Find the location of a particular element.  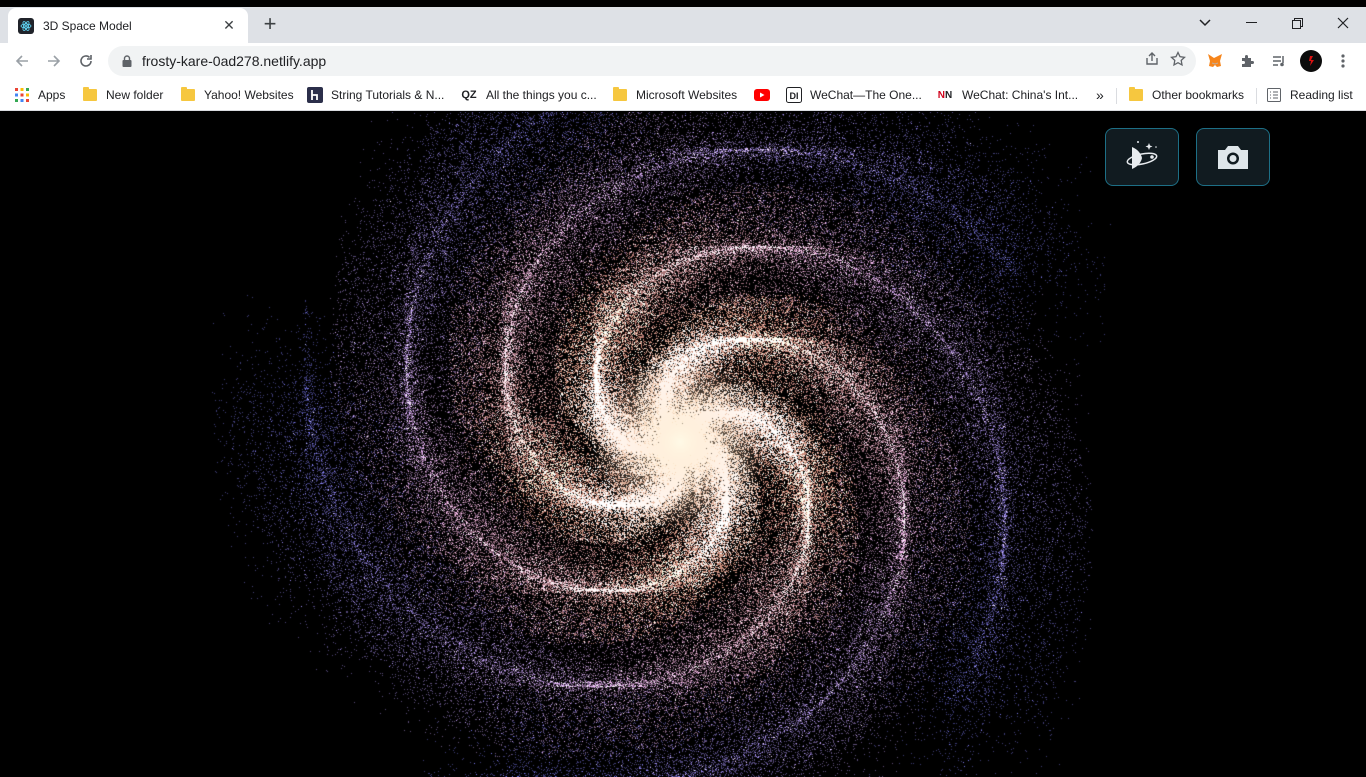

reading-list-button: Reading list is located at coordinates (1309, 95).